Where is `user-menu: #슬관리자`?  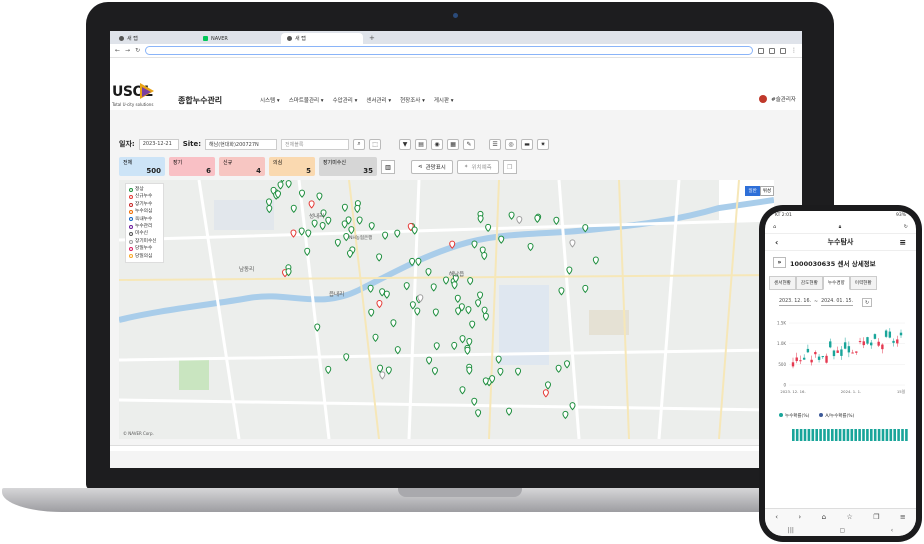
user-menu: #슬관리자 is located at coordinates (777, 99).